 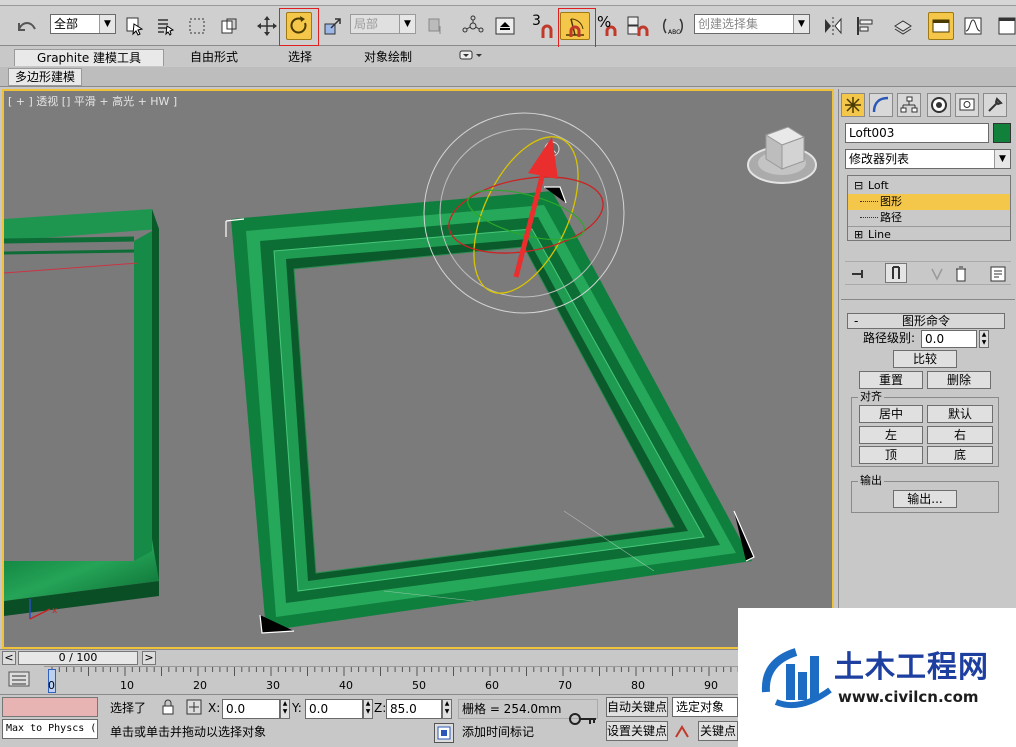 What do you see at coordinates (961, 274) in the screenshot?
I see `remove-modifier-icon` at bounding box center [961, 274].